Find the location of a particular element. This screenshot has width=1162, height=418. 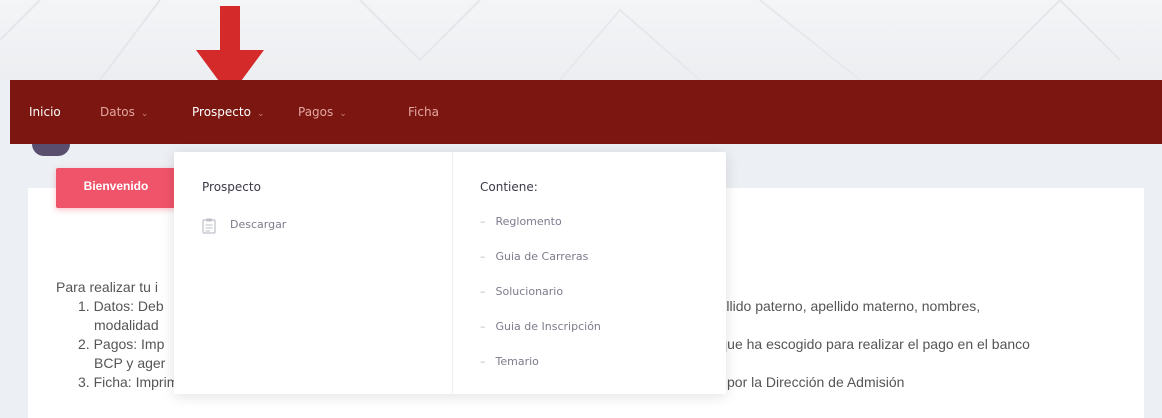

dropdown-divider is located at coordinates (452, 273).